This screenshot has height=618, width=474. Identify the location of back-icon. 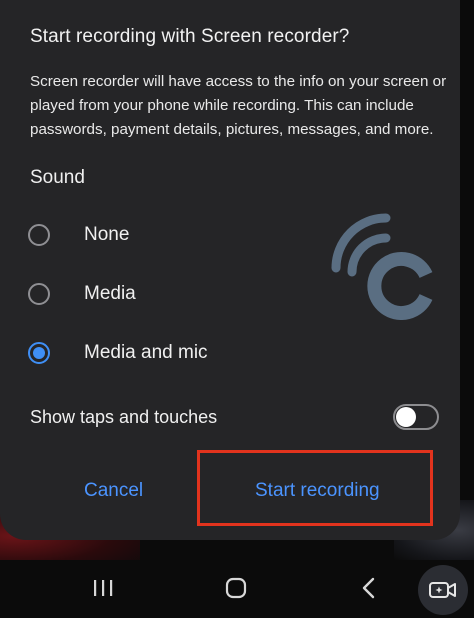
(369, 588).